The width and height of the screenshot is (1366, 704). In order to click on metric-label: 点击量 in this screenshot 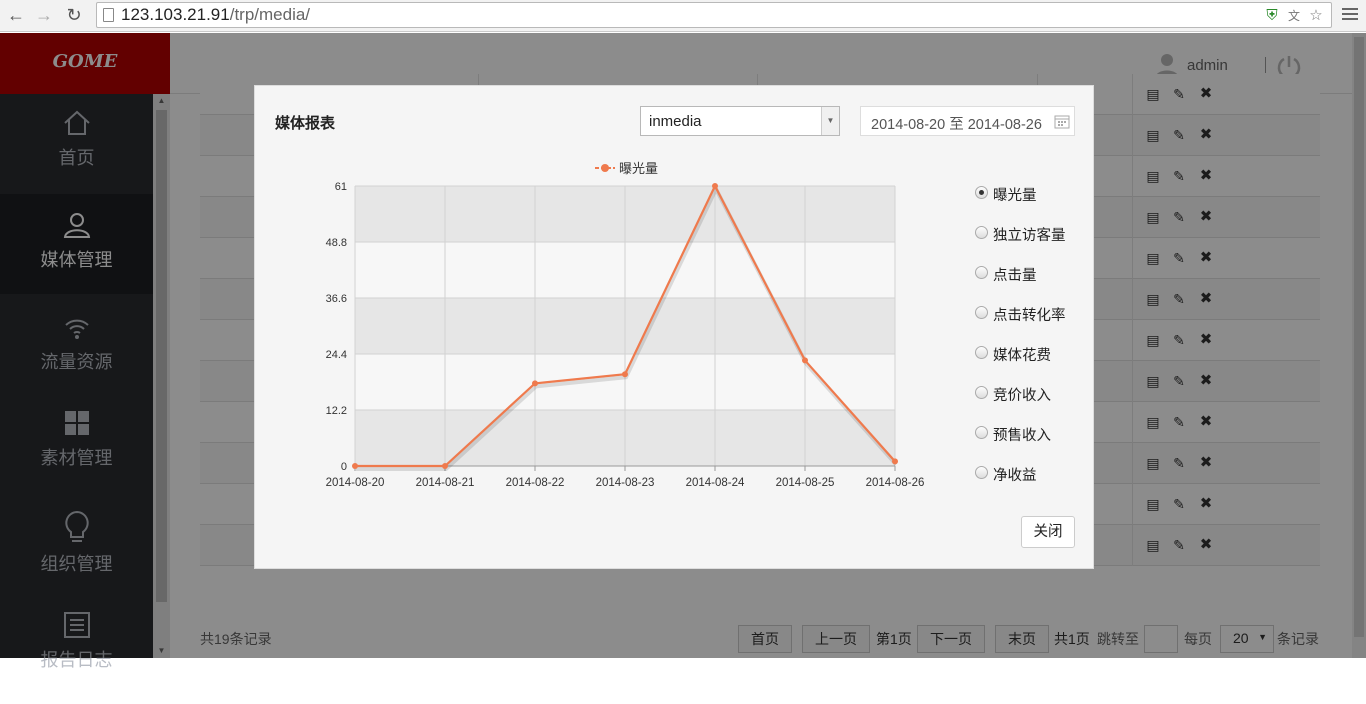, I will do `click(1015, 276)`.